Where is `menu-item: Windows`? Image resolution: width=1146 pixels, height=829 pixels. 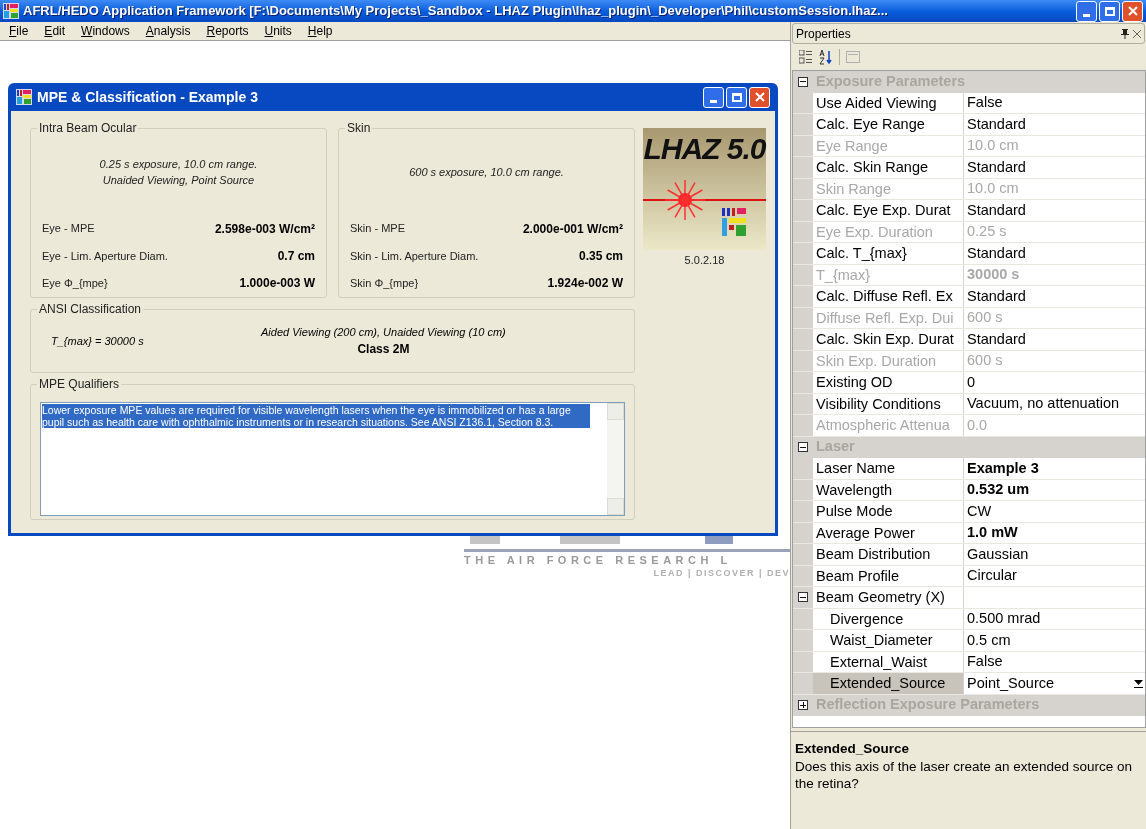
menu-item: Windows is located at coordinates (105, 31).